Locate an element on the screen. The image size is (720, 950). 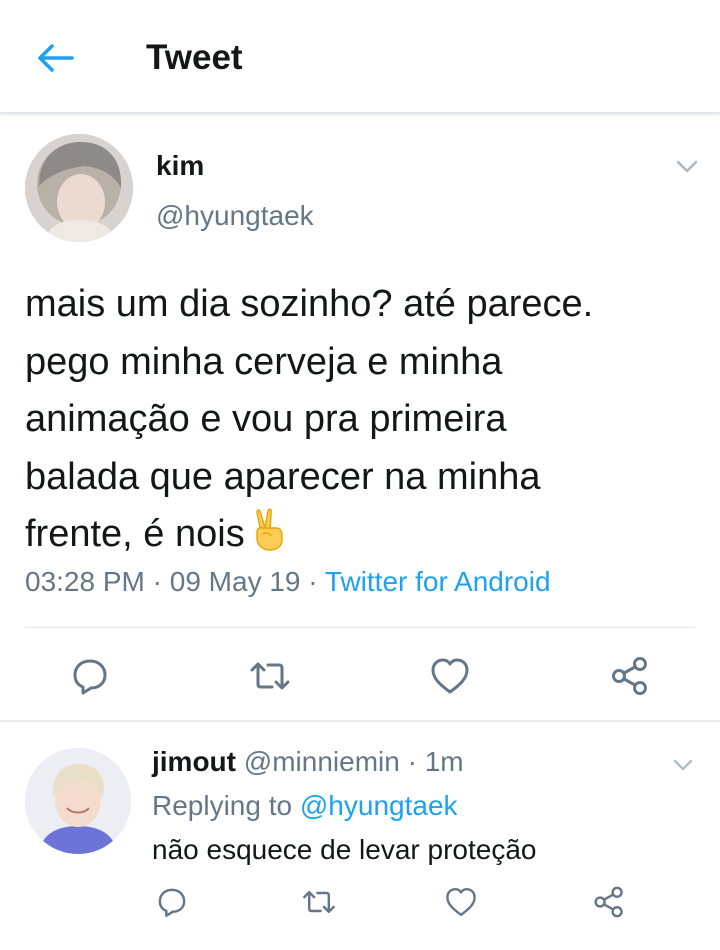
replying-to-label: Replying to is located at coordinates (222, 805).